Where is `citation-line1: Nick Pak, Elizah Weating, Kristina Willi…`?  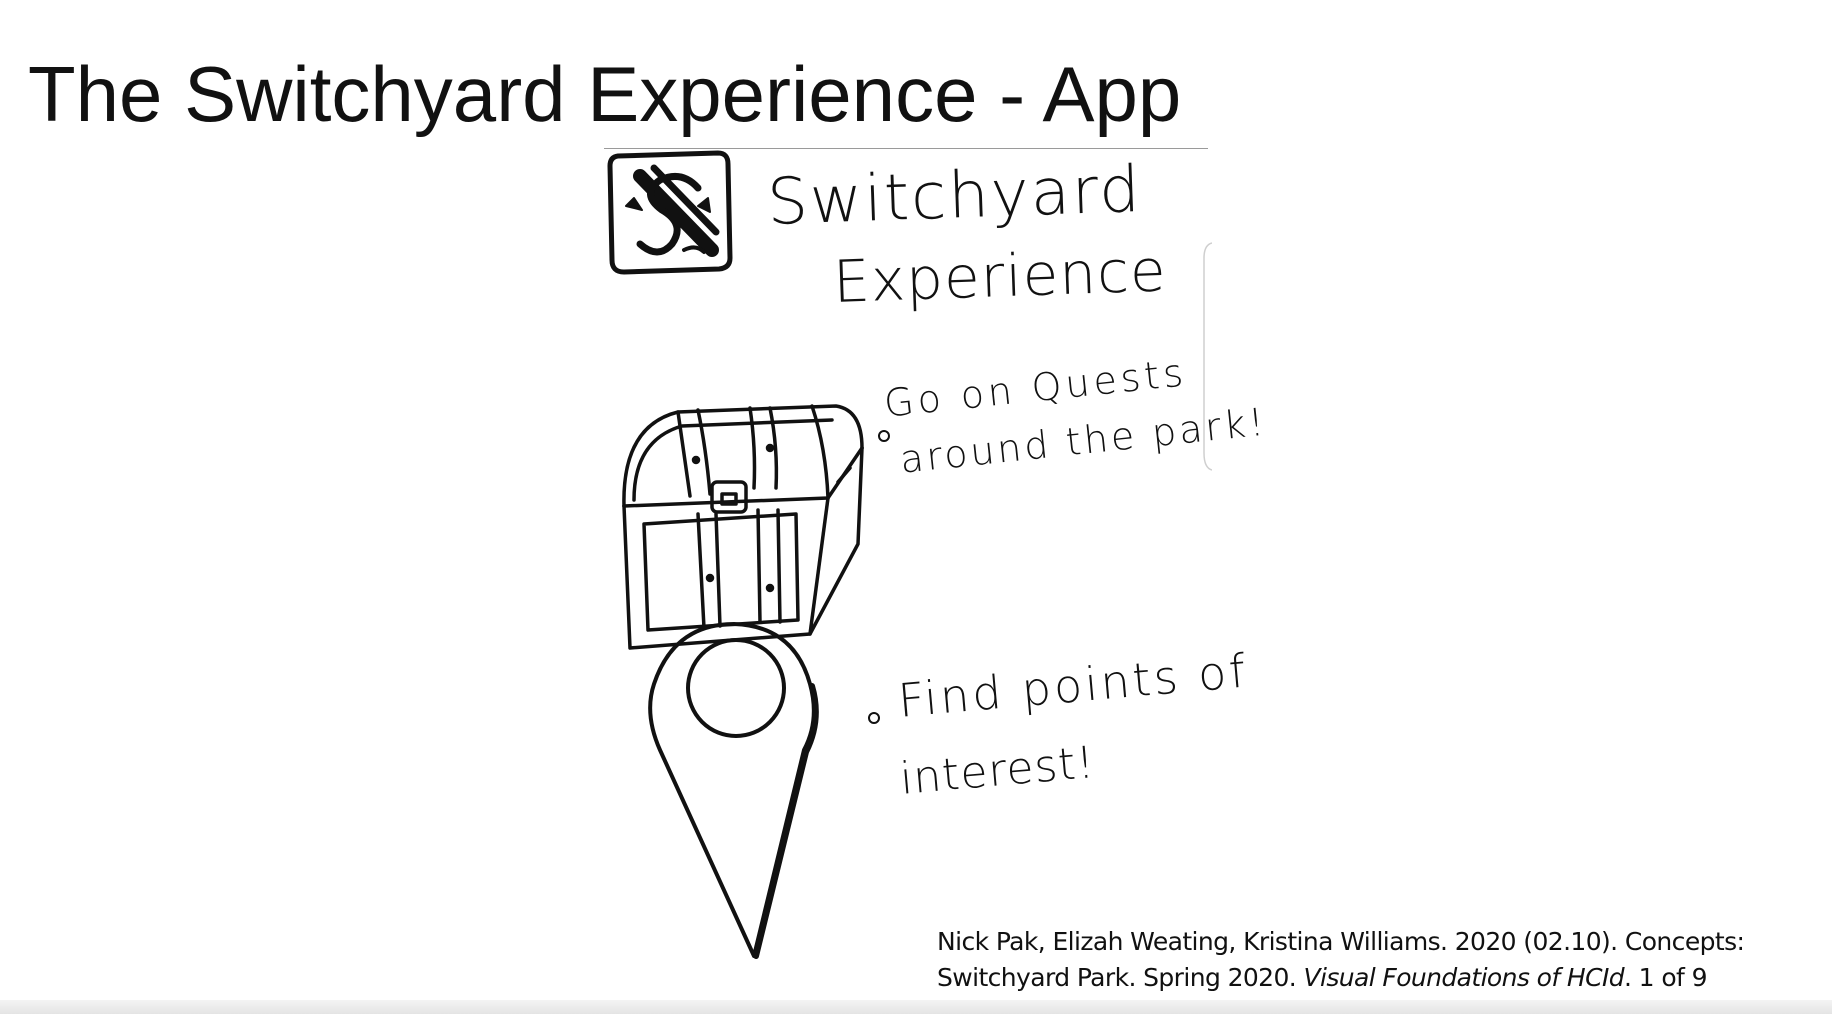 citation-line1: Nick Pak, Elizah Weating, Kristina Willi… is located at coordinates (1341, 941).